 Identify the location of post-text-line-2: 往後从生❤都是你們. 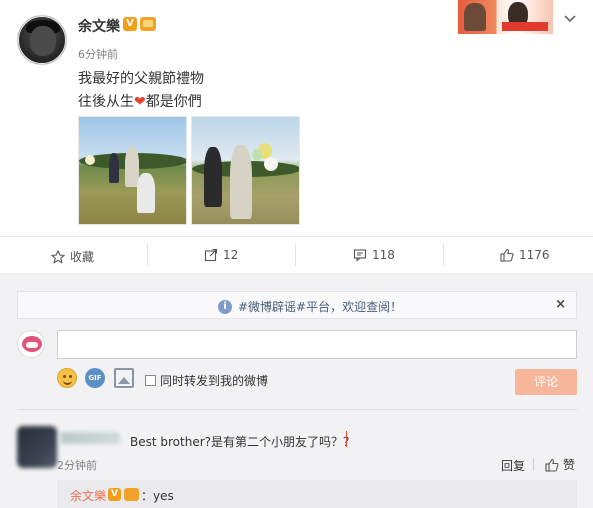
(140, 101).